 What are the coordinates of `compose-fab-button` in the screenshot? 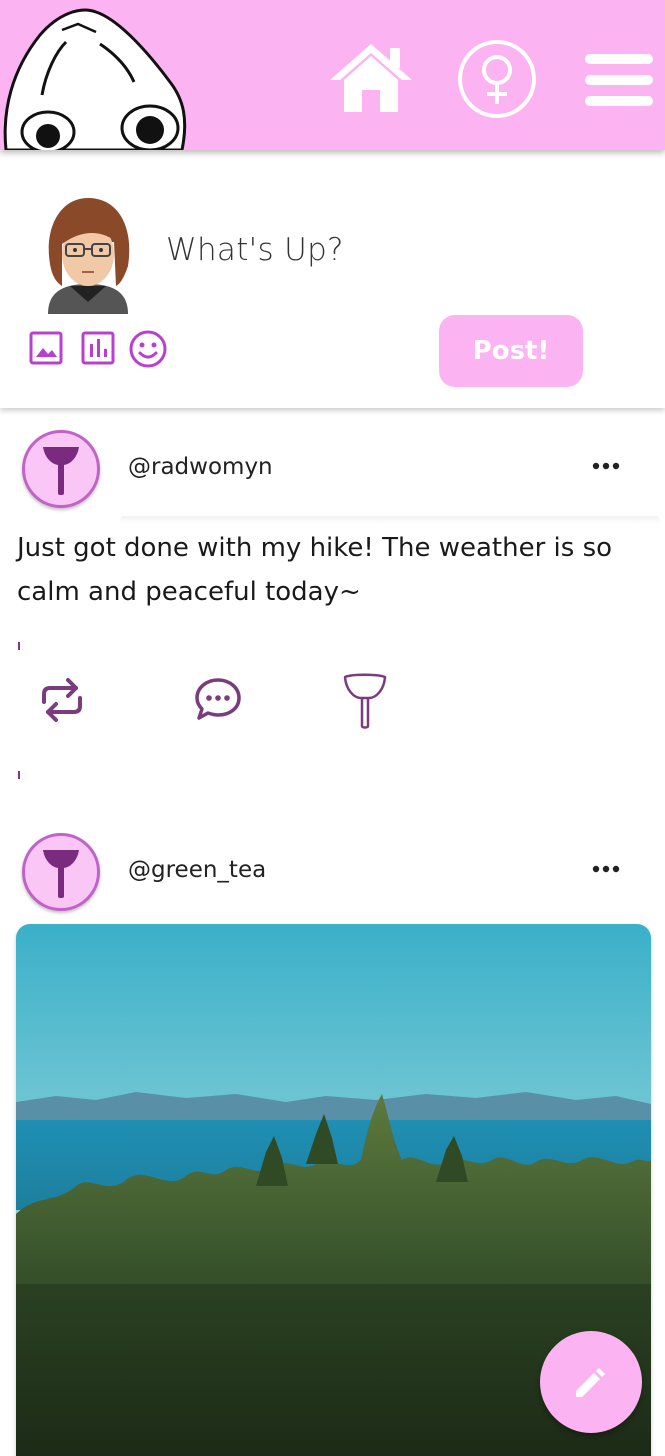 It's located at (591, 1382).